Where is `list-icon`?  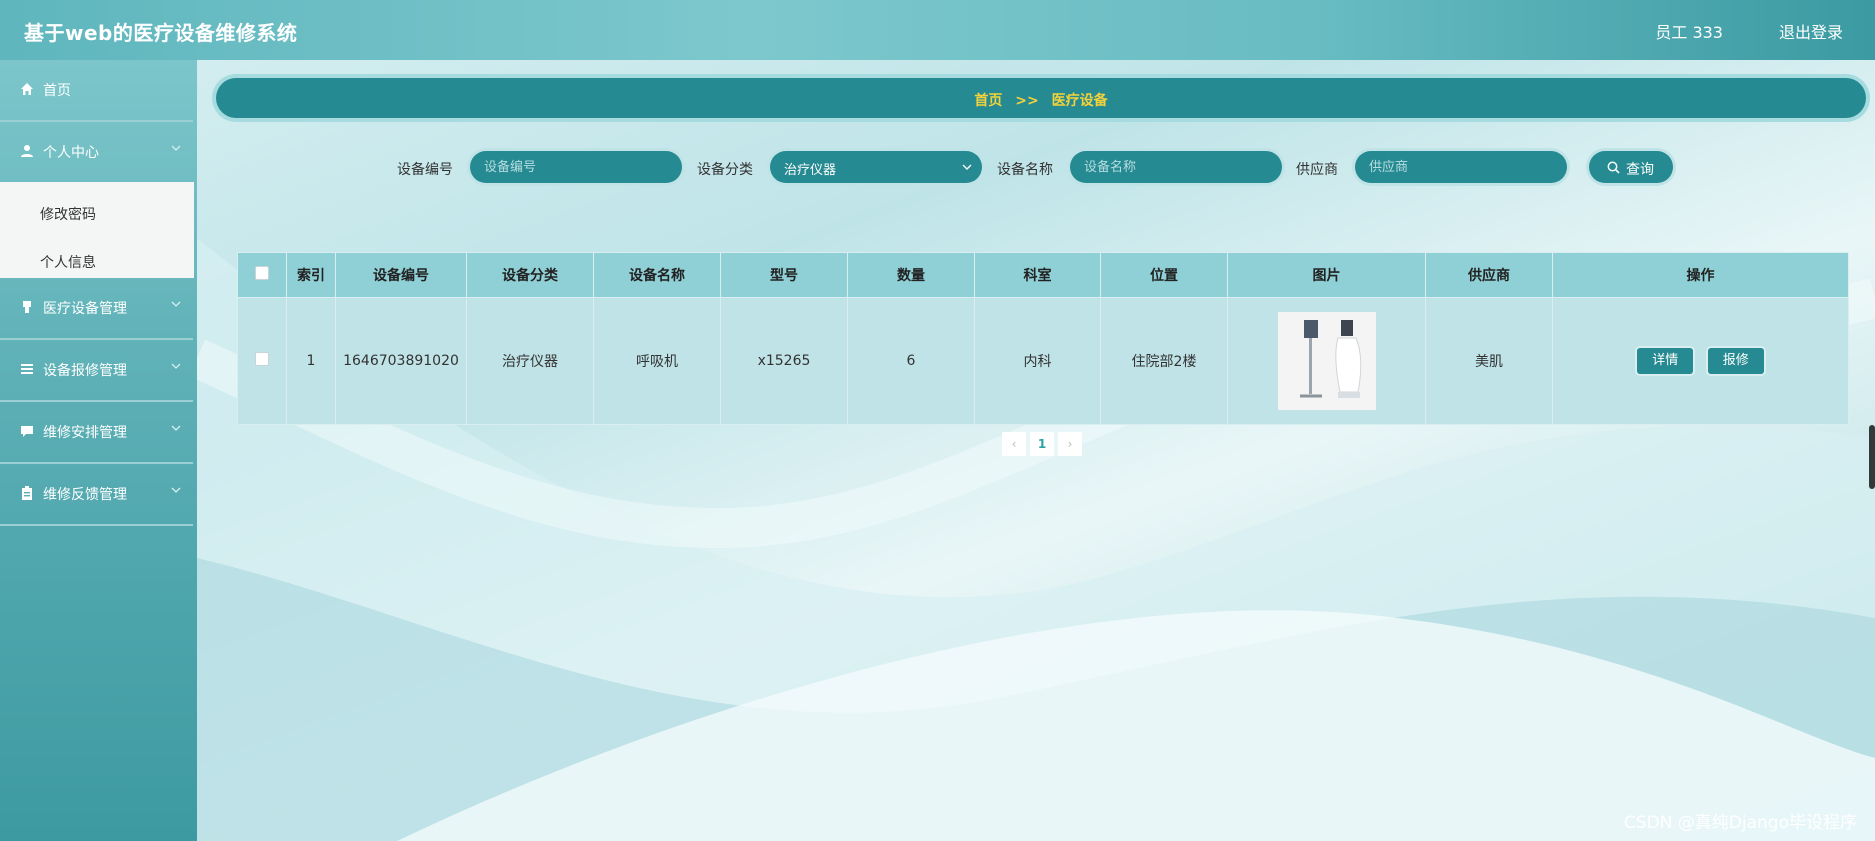 list-icon is located at coordinates (27, 369).